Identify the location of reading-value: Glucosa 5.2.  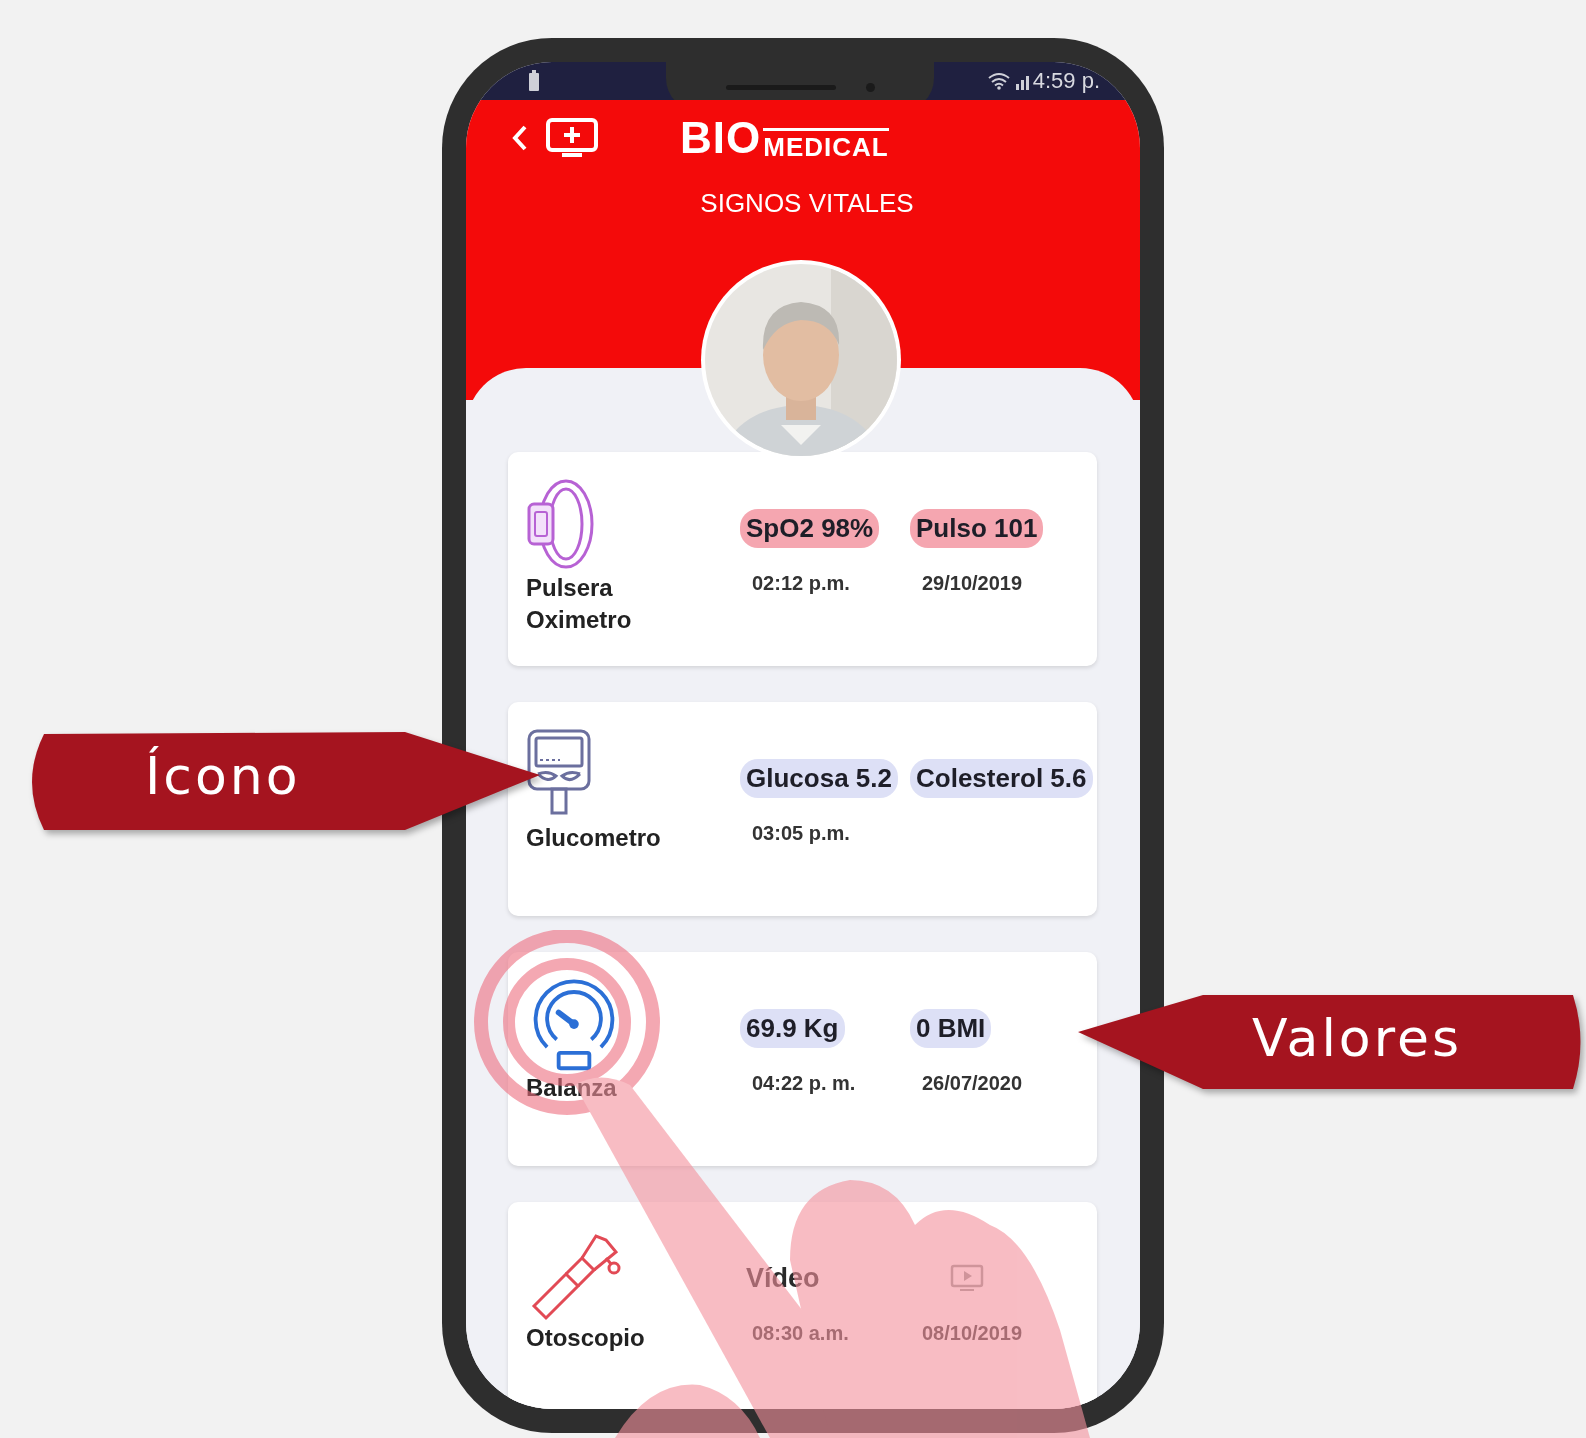
(819, 778).